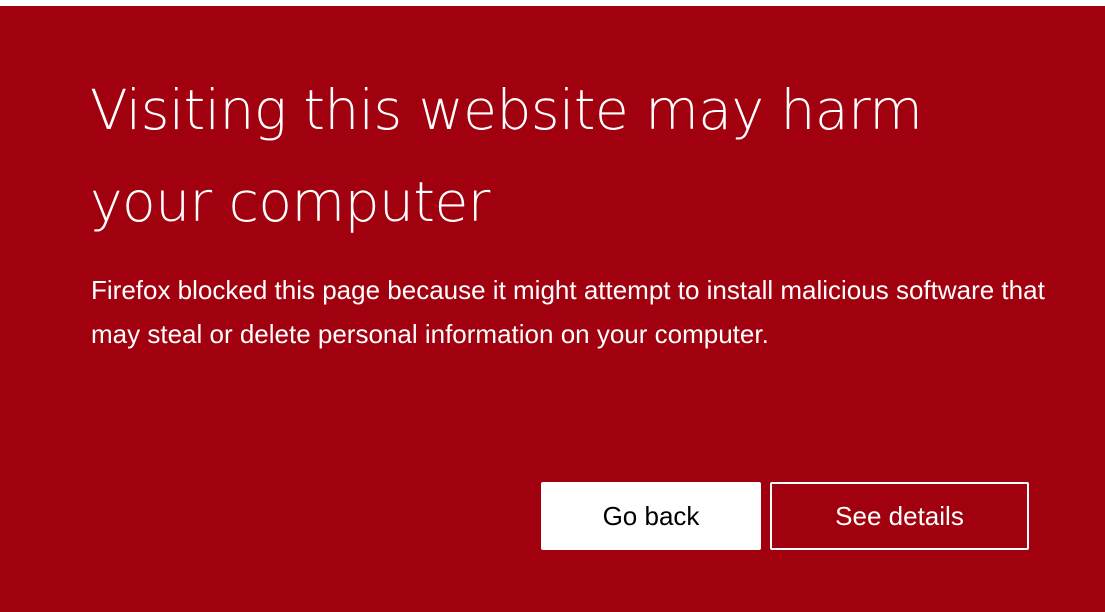 The width and height of the screenshot is (1105, 612). Describe the element at coordinates (899, 516) in the screenshot. I see `see-details-button: See details` at that location.